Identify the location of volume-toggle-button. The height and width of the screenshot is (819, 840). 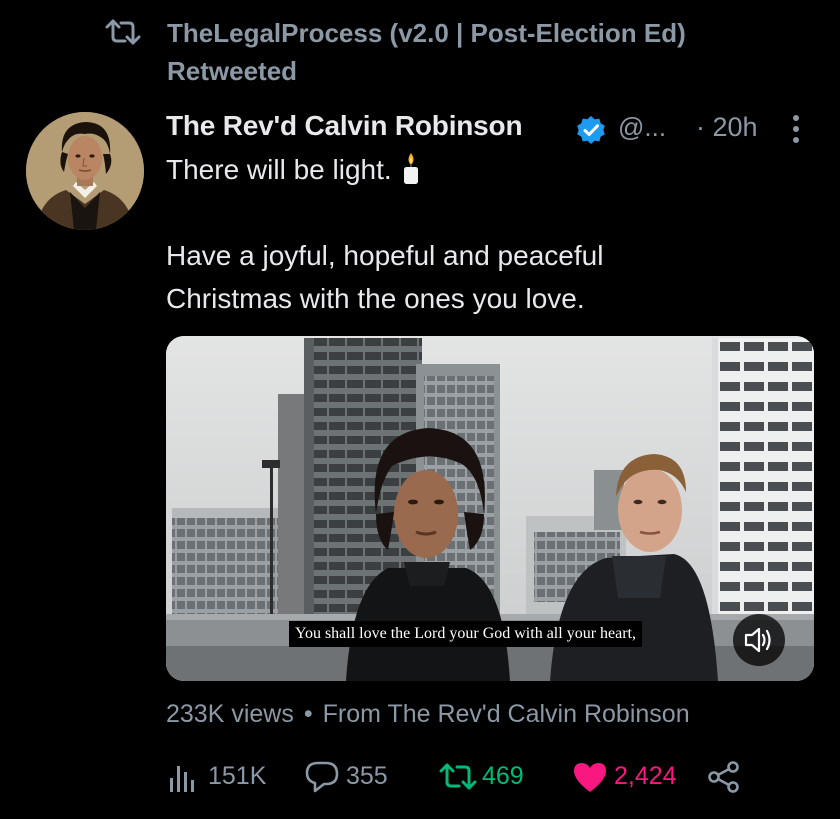
(759, 640).